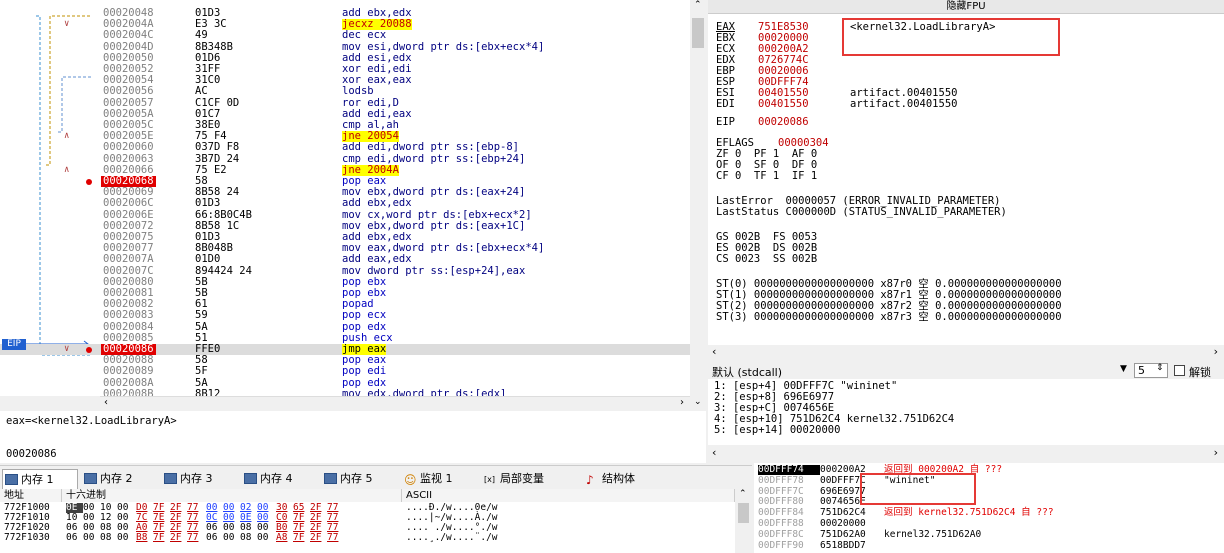 Image resolution: width=1224 pixels, height=553 pixels. Describe the element at coordinates (440, 479) in the screenshot. I see `tab-6: ☺ 监视 1` at that location.